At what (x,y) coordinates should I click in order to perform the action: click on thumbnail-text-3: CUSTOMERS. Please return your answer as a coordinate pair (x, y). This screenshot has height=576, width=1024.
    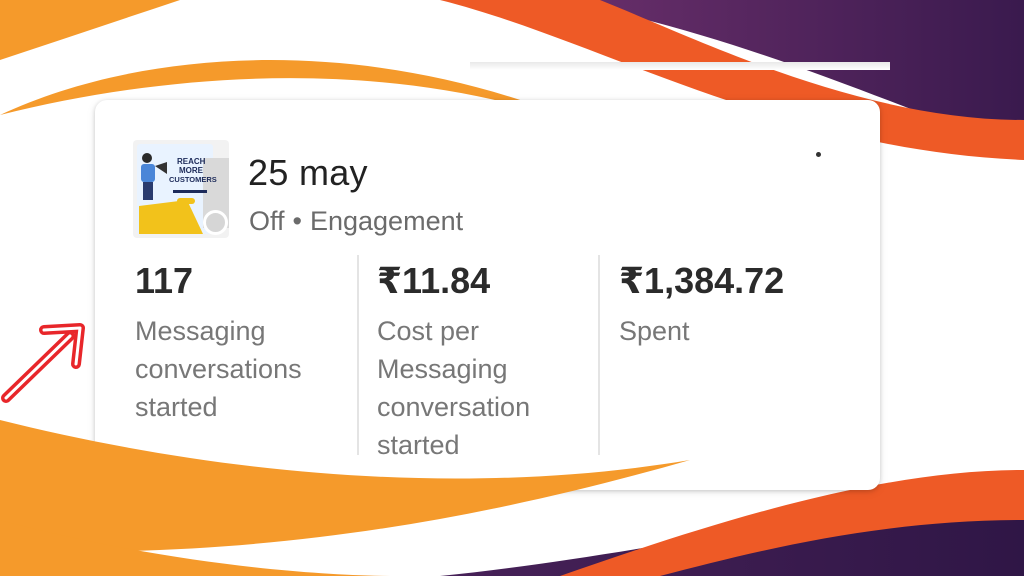
    Looking at the image, I should click on (193, 179).